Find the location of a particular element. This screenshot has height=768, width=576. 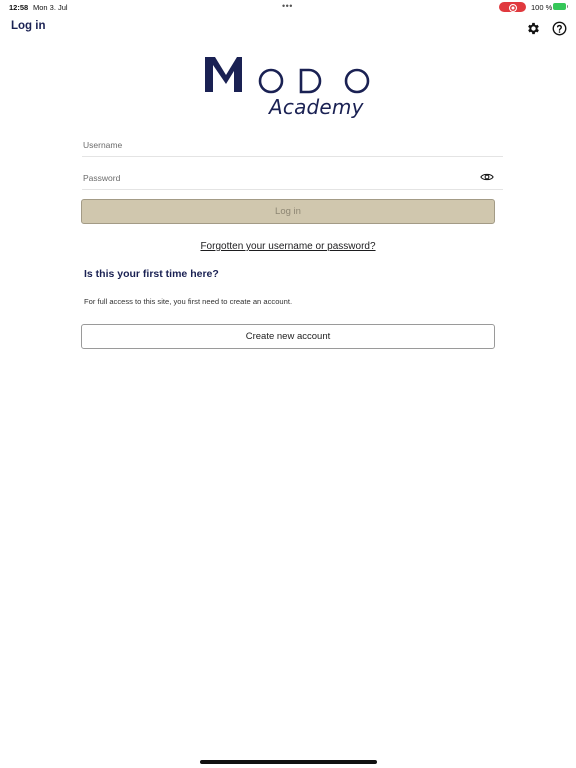

battery-icon is located at coordinates (560, 6).